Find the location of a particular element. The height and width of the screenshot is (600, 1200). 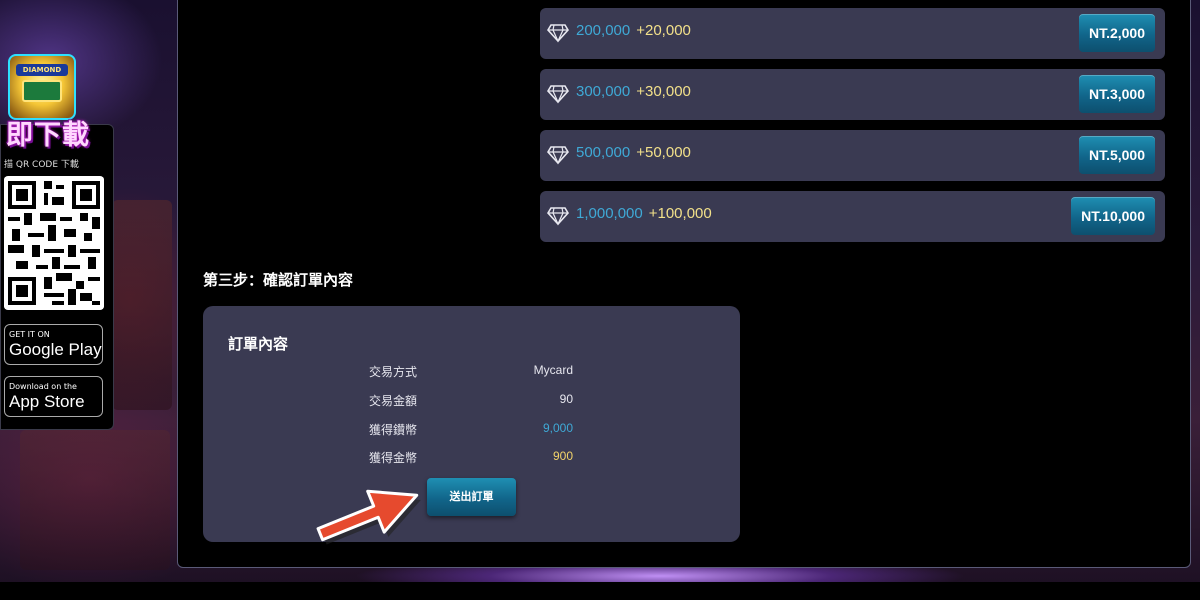

qr-code is located at coordinates (54, 243).